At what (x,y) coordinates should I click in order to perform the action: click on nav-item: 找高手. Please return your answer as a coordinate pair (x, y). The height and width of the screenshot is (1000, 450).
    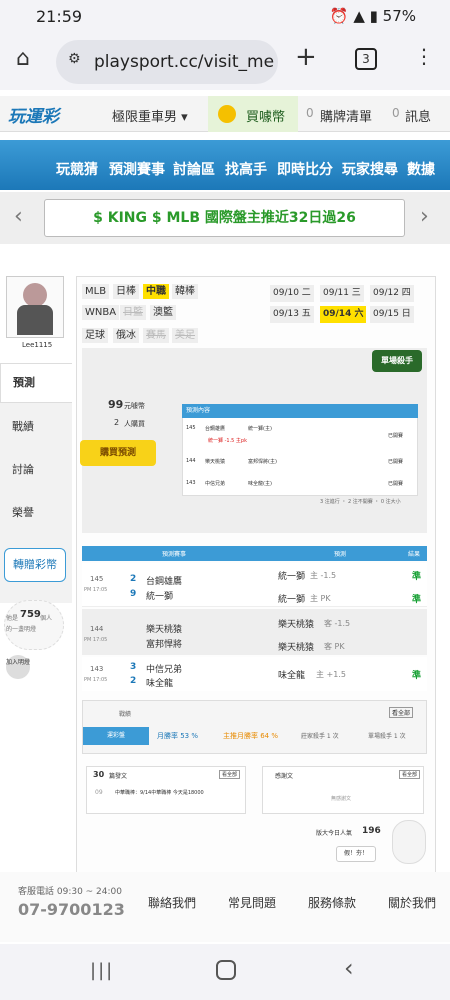
    Looking at the image, I should click on (246, 169).